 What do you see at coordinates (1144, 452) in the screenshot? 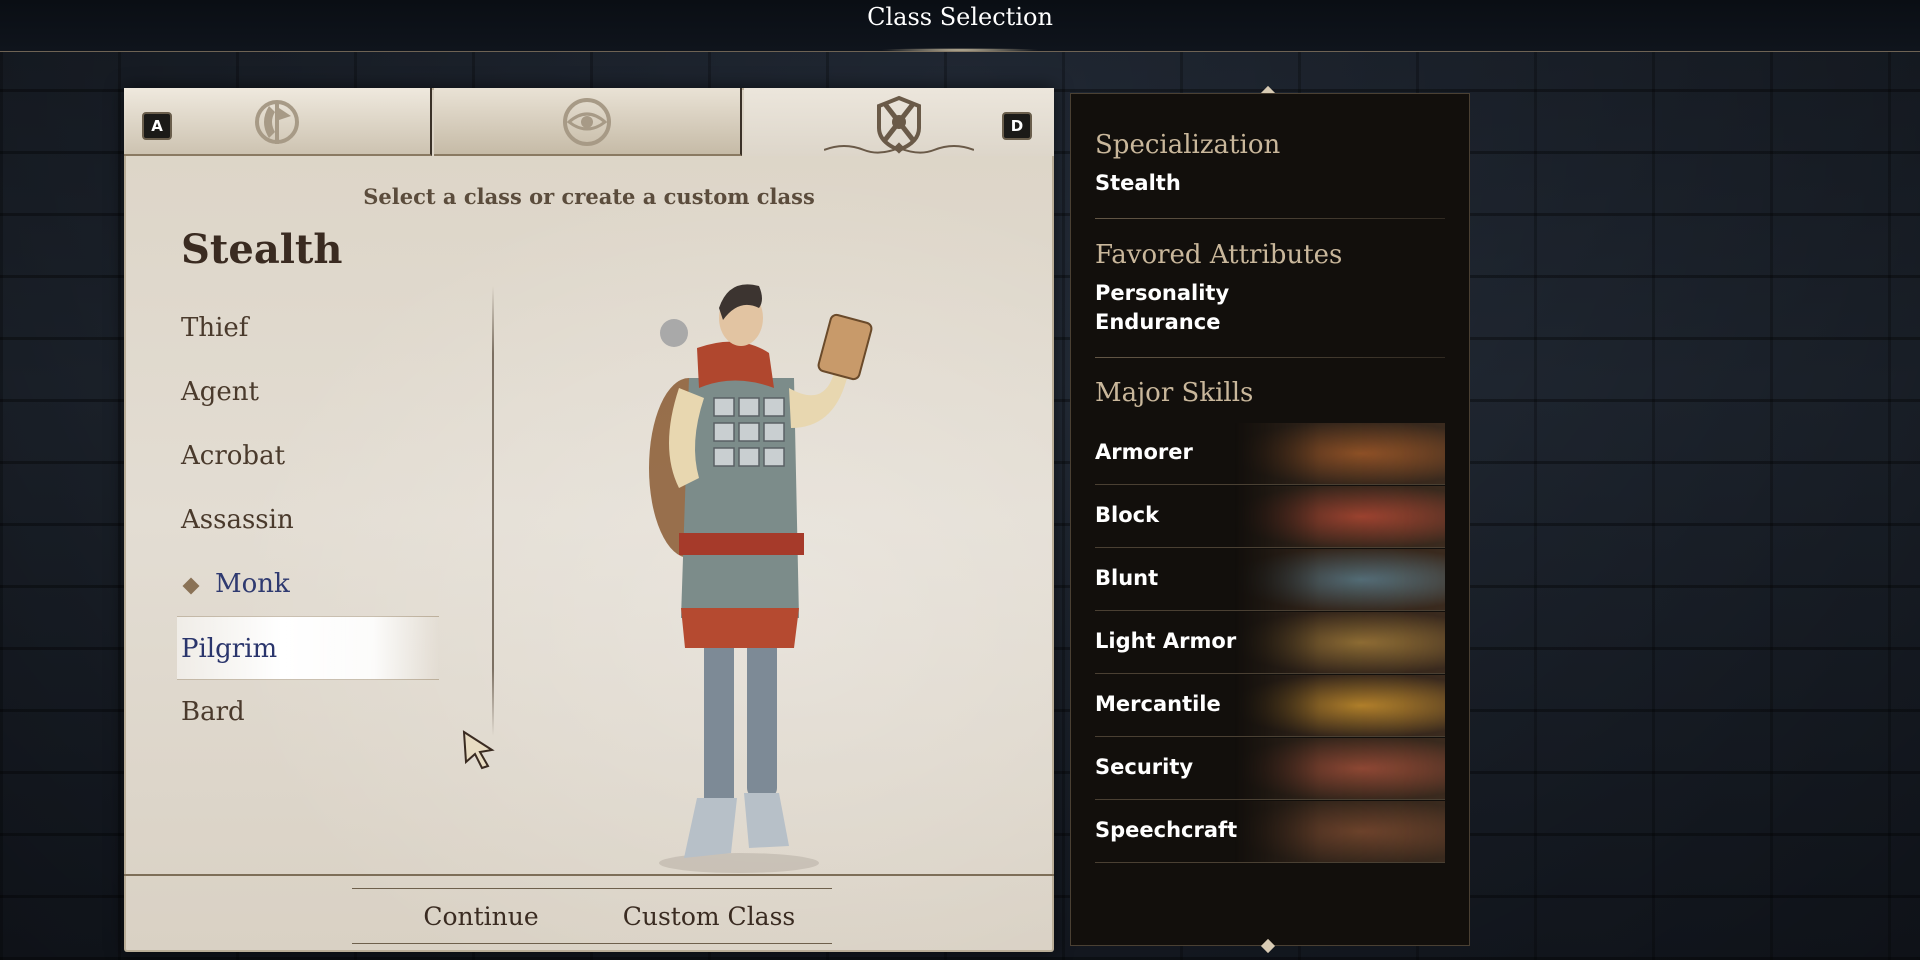
I see `skill-name: Armorer` at bounding box center [1144, 452].